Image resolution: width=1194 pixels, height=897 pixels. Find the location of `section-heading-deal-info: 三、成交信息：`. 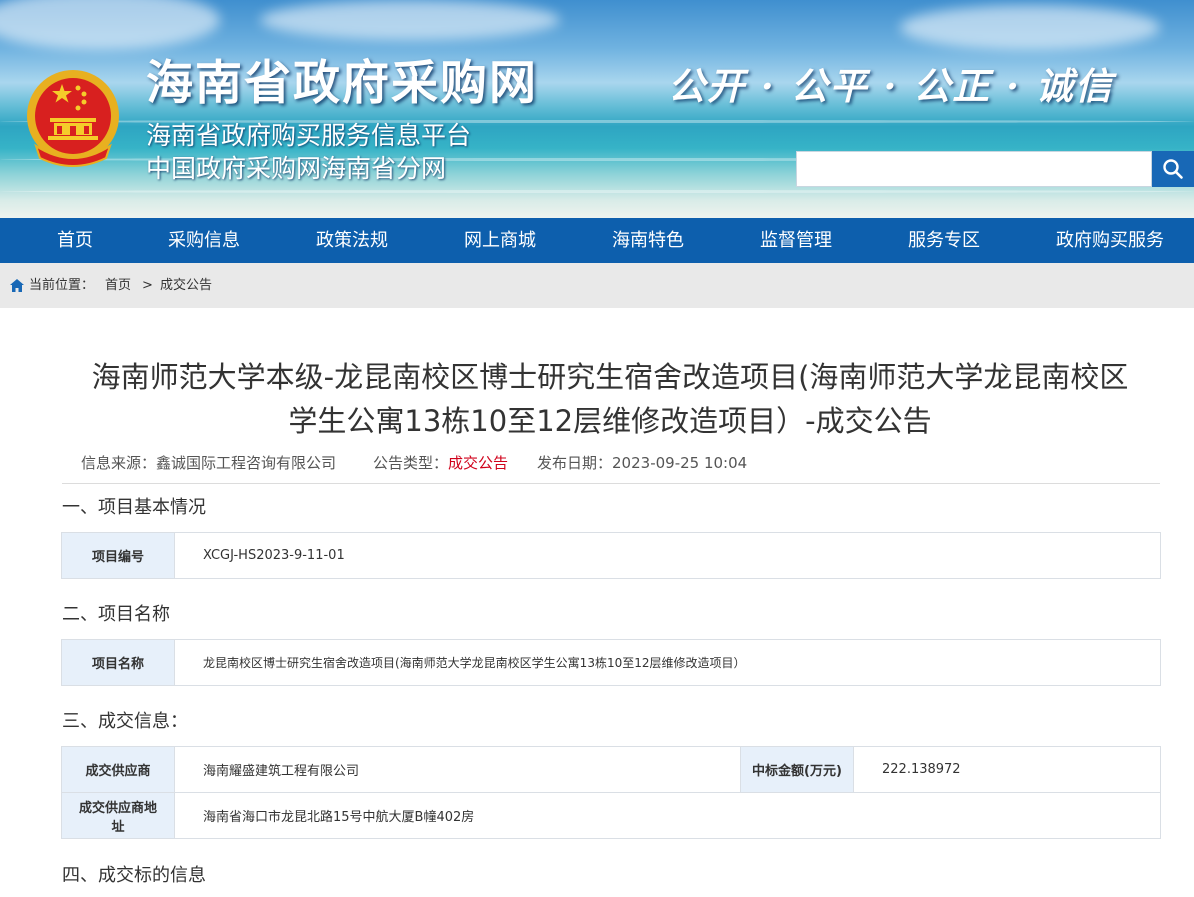

section-heading-deal-info: 三、成交信息： is located at coordinates (125, 721).